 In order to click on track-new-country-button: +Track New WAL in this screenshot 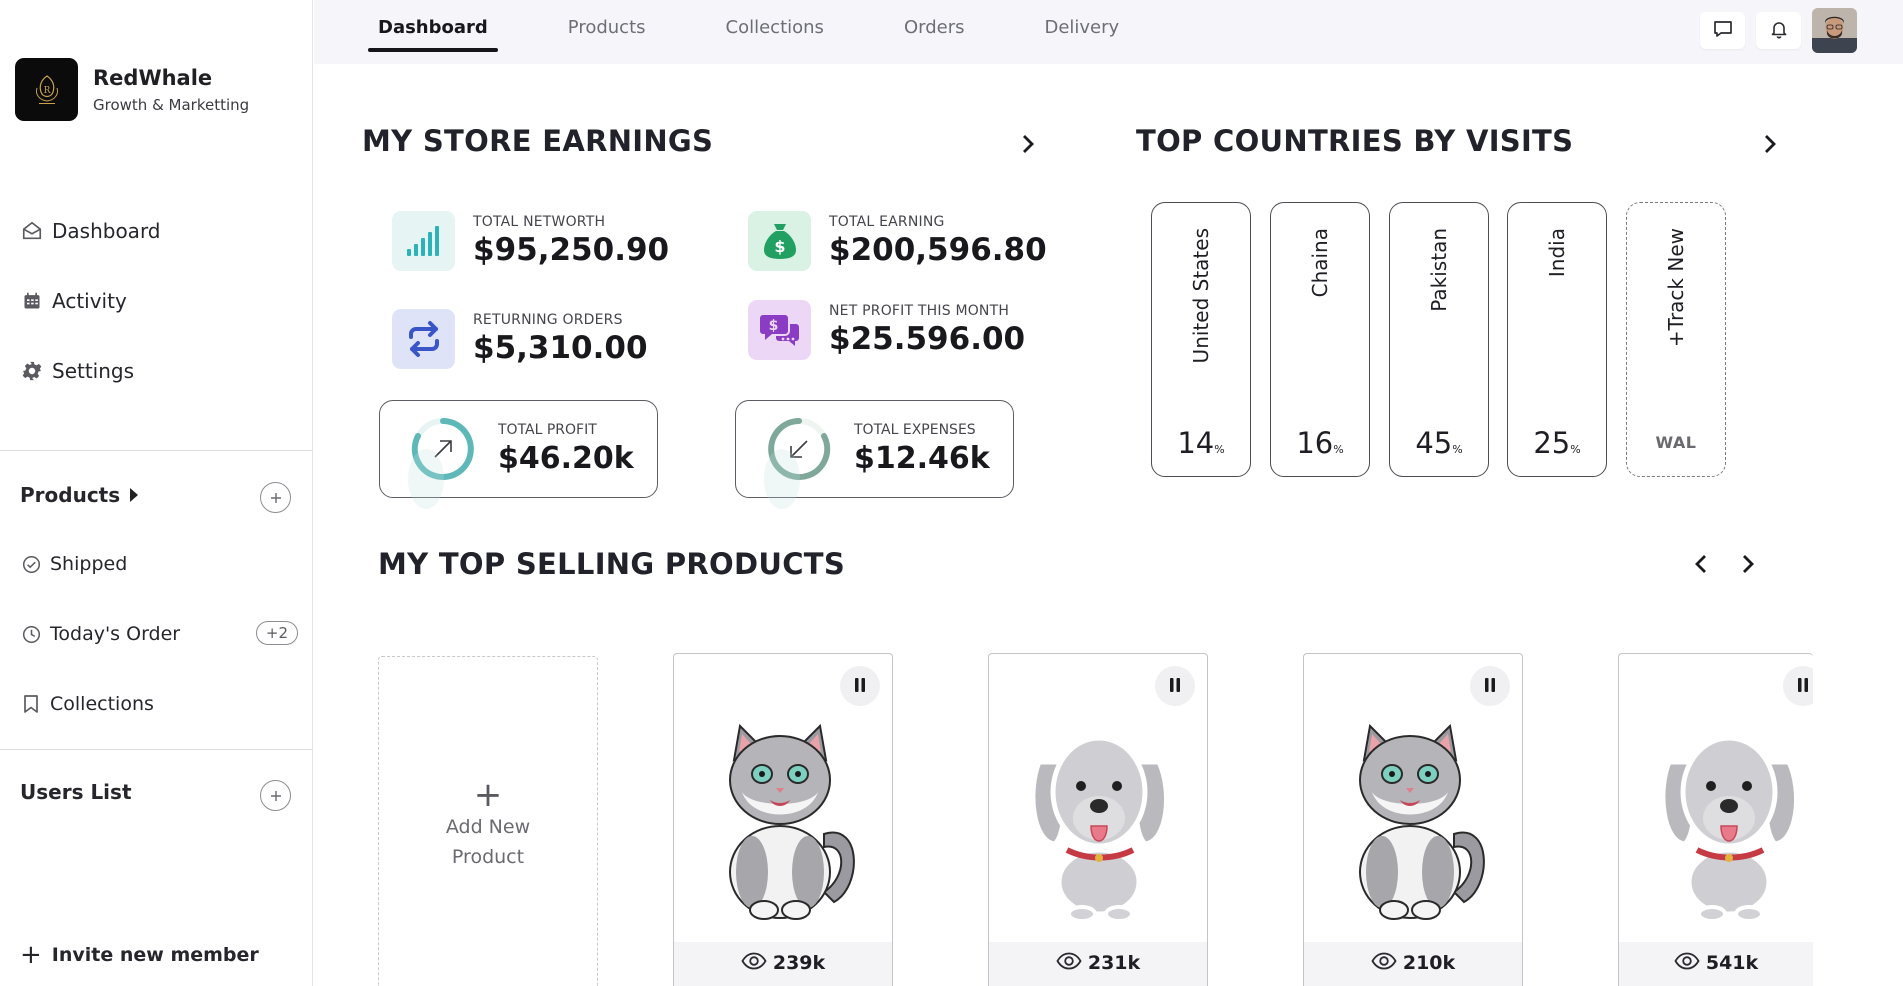, I will do `click(1676, 339)`.